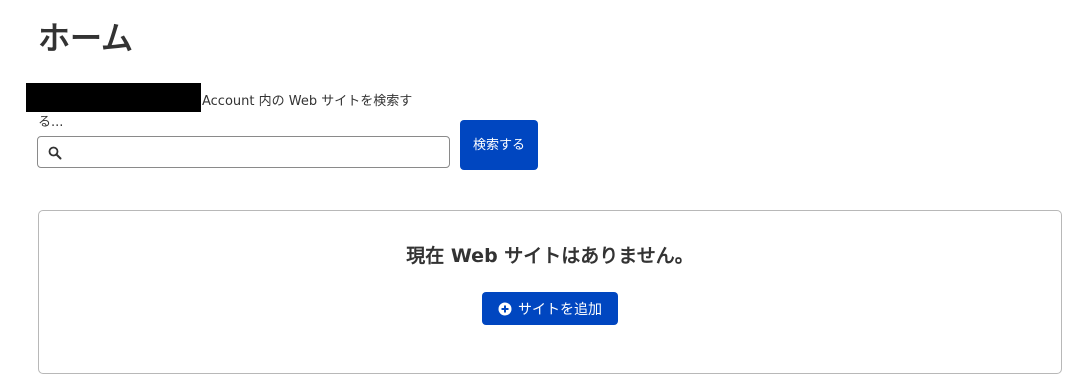 This screenshot has height=392, width=1085. What do you see at coordinates (255, 152) in the screenshot?
I see `search-input` at bounding box center [255, 152].